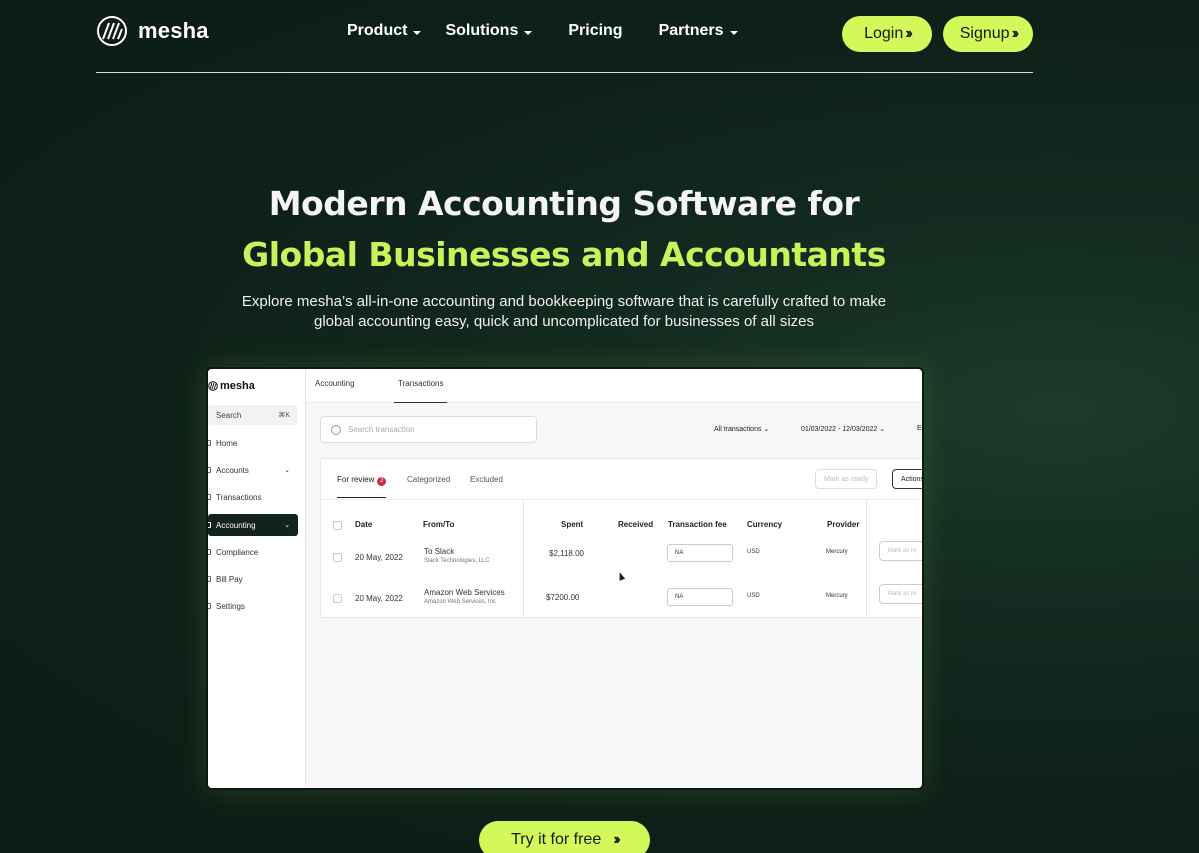 This screenshot has width=1199, height=853. I want to click on settings-icon, so click(209, 606).